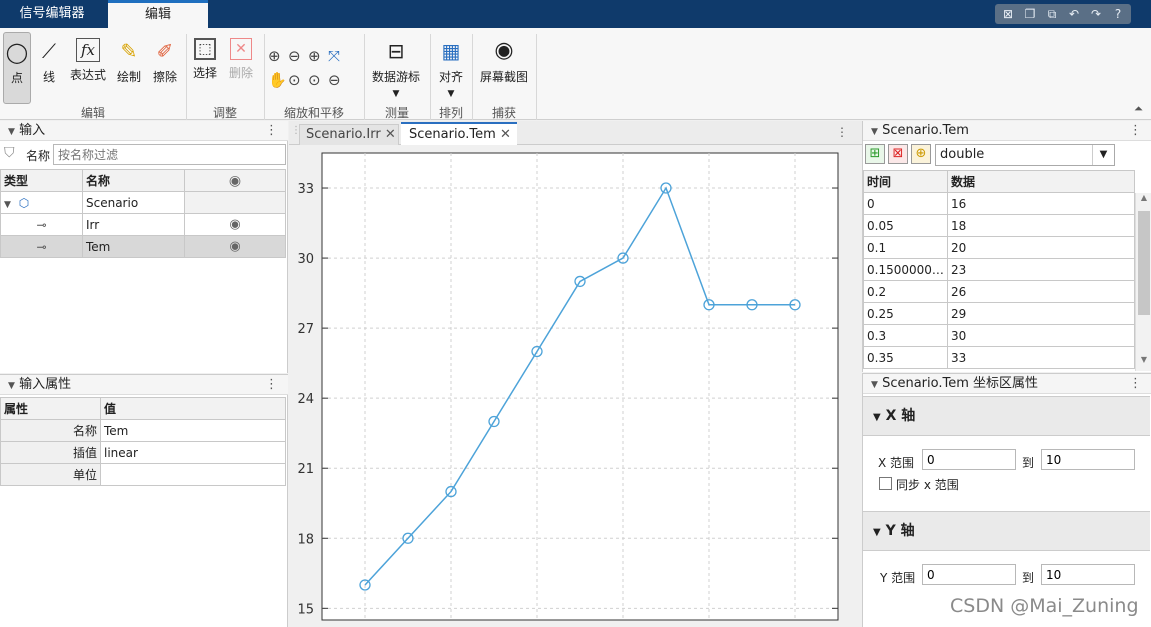 This screenshot has height=627, width=1151. Describe the element at coordinates (1041, 291) in the screenshot. I see `value-cell: 26` at that location.